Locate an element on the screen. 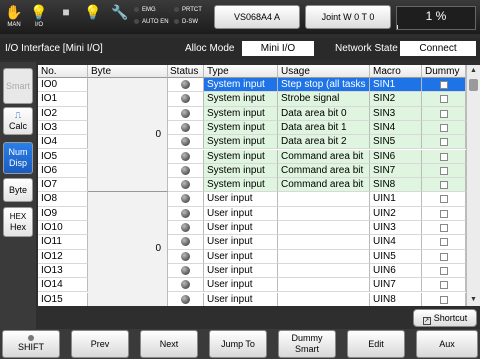 The height and width of the screenshot is (359, 480). cell-no: IO3 is located at coordinates (63, 128).